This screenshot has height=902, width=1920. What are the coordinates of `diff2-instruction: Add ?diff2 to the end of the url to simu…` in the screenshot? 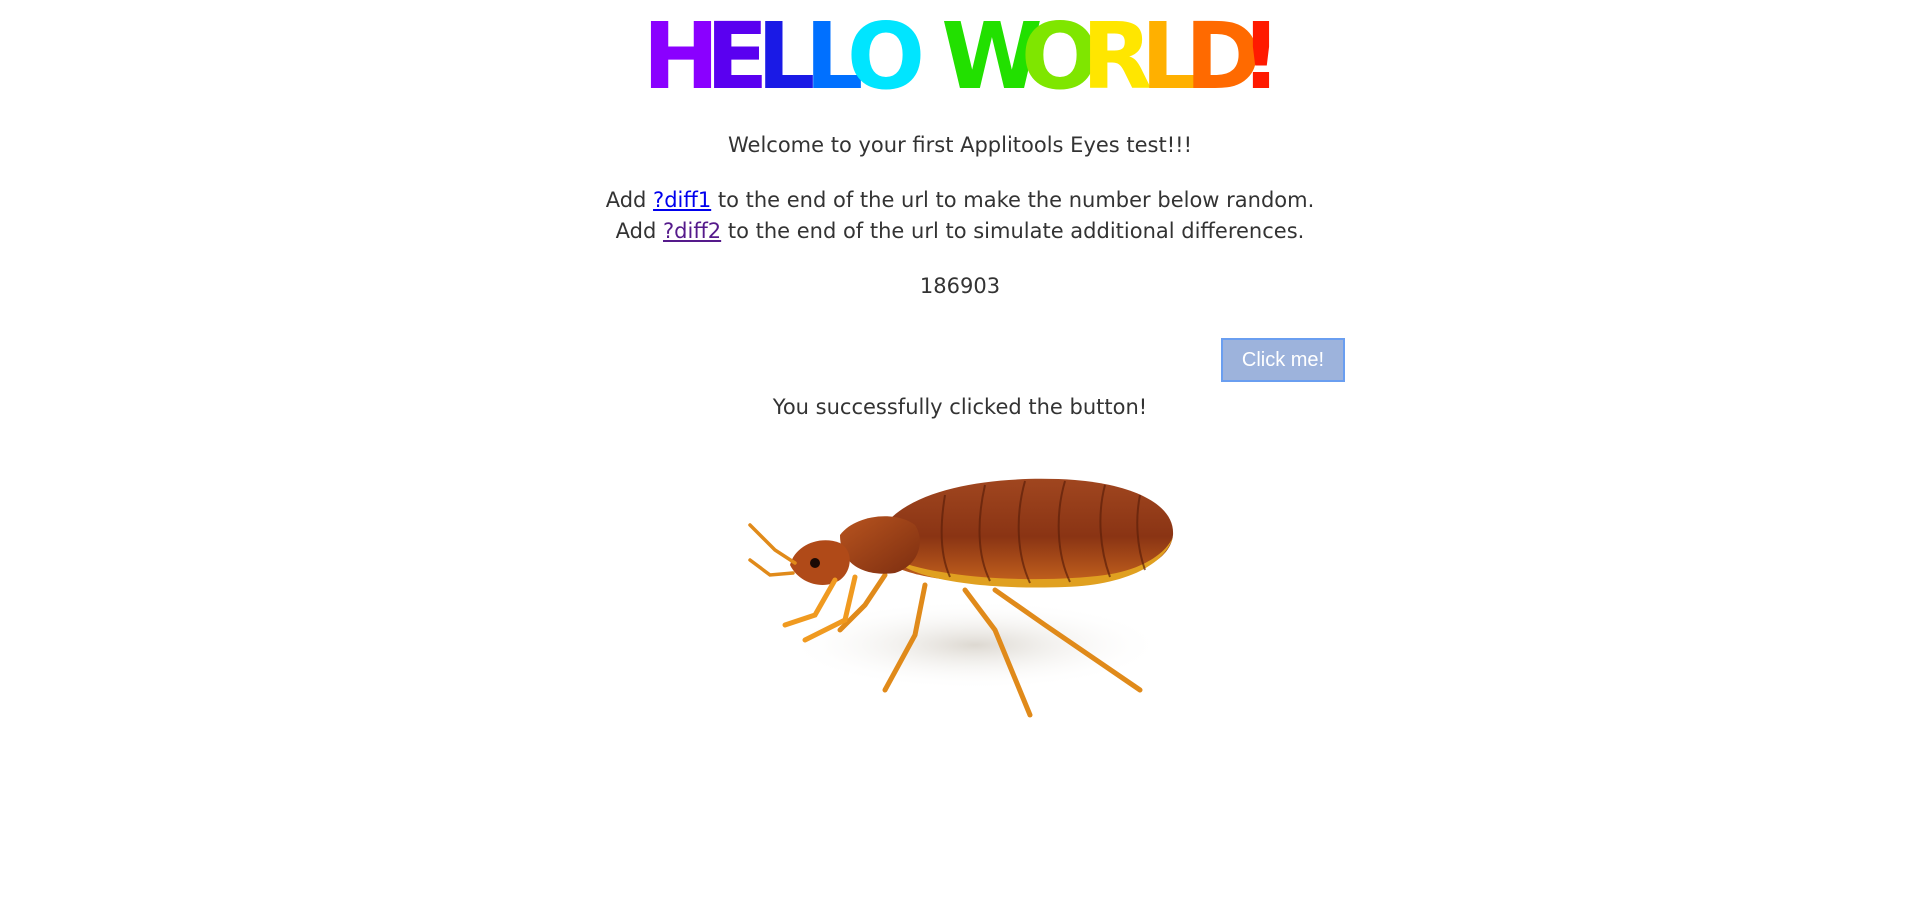 It's located at (960, 231).